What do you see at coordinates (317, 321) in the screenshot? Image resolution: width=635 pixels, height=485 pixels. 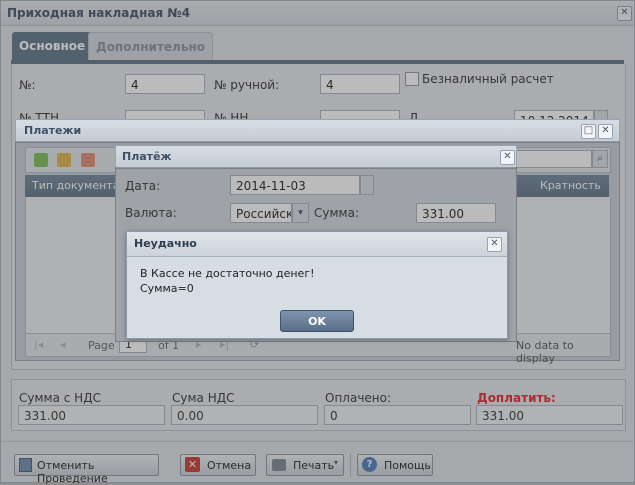 I see `ok-button: OK` at bounding box center [317, 321].